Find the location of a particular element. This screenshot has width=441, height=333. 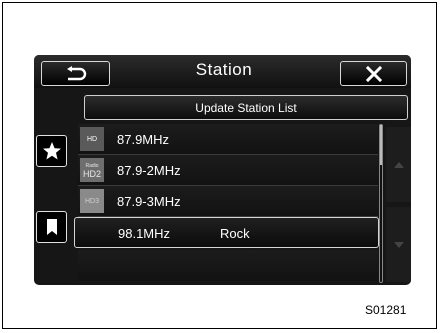

favorite-button is located at coordinates (51, 151).